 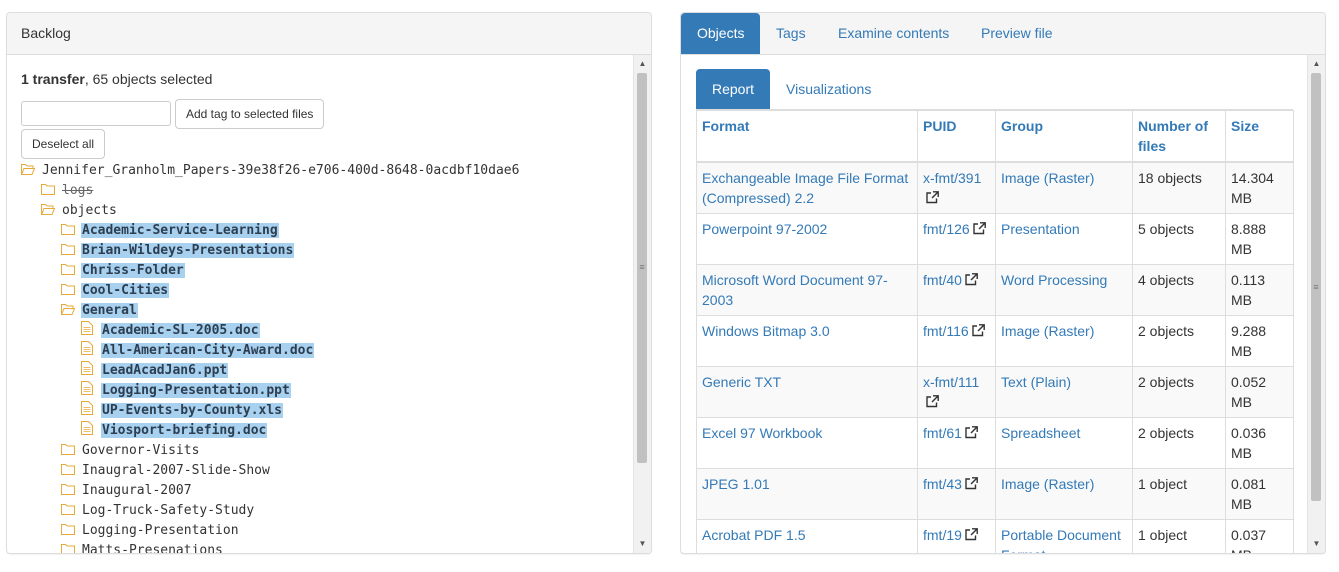 I want to click on puid-link: fmt/19, so click(x=942, y=535).